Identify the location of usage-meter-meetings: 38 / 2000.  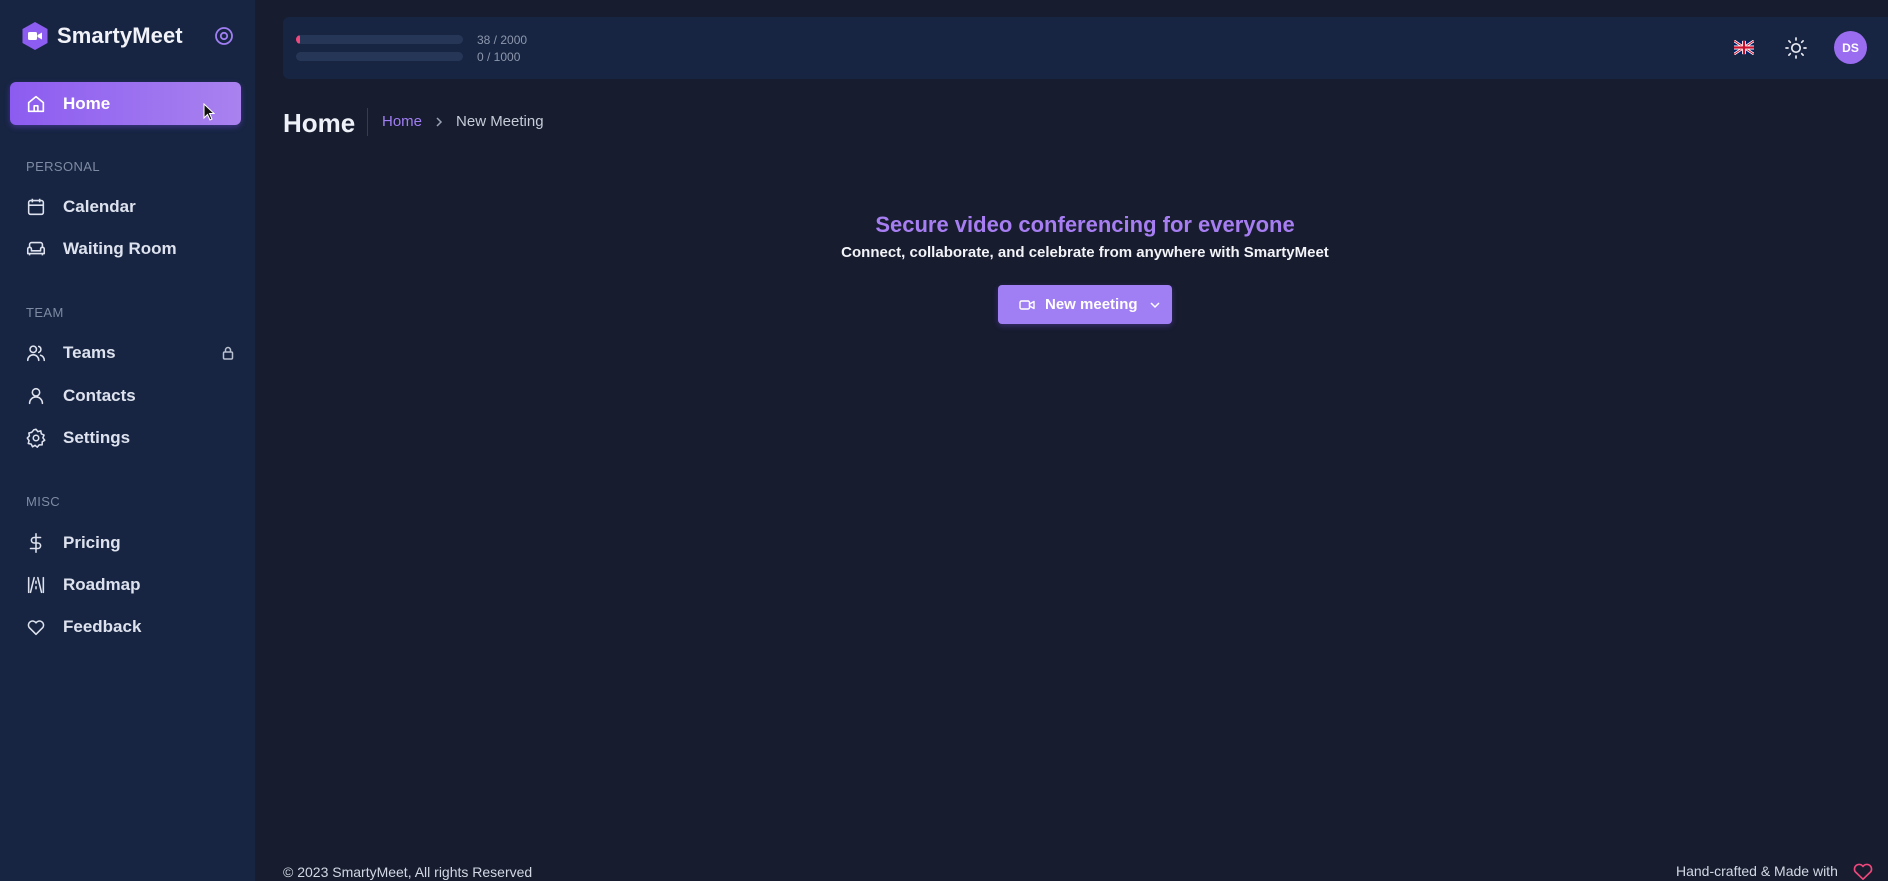
(411, 39).